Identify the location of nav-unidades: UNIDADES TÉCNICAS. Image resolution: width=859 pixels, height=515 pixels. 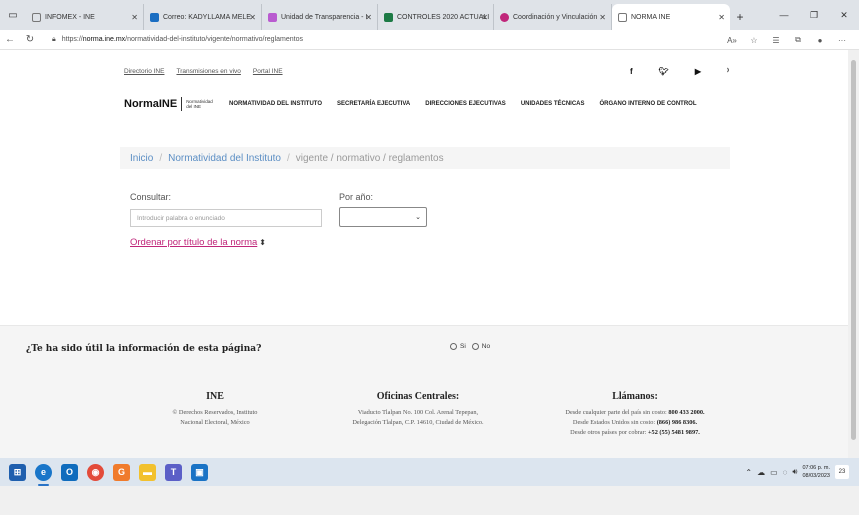
(553, 104).